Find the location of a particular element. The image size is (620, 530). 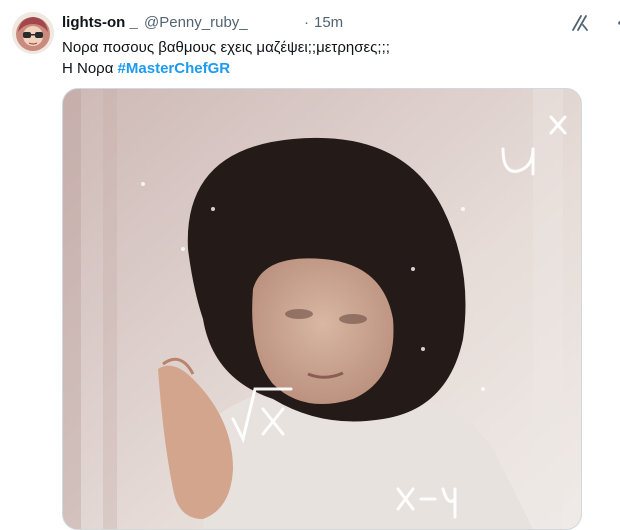

avatar is located at coordinates (33, 33).